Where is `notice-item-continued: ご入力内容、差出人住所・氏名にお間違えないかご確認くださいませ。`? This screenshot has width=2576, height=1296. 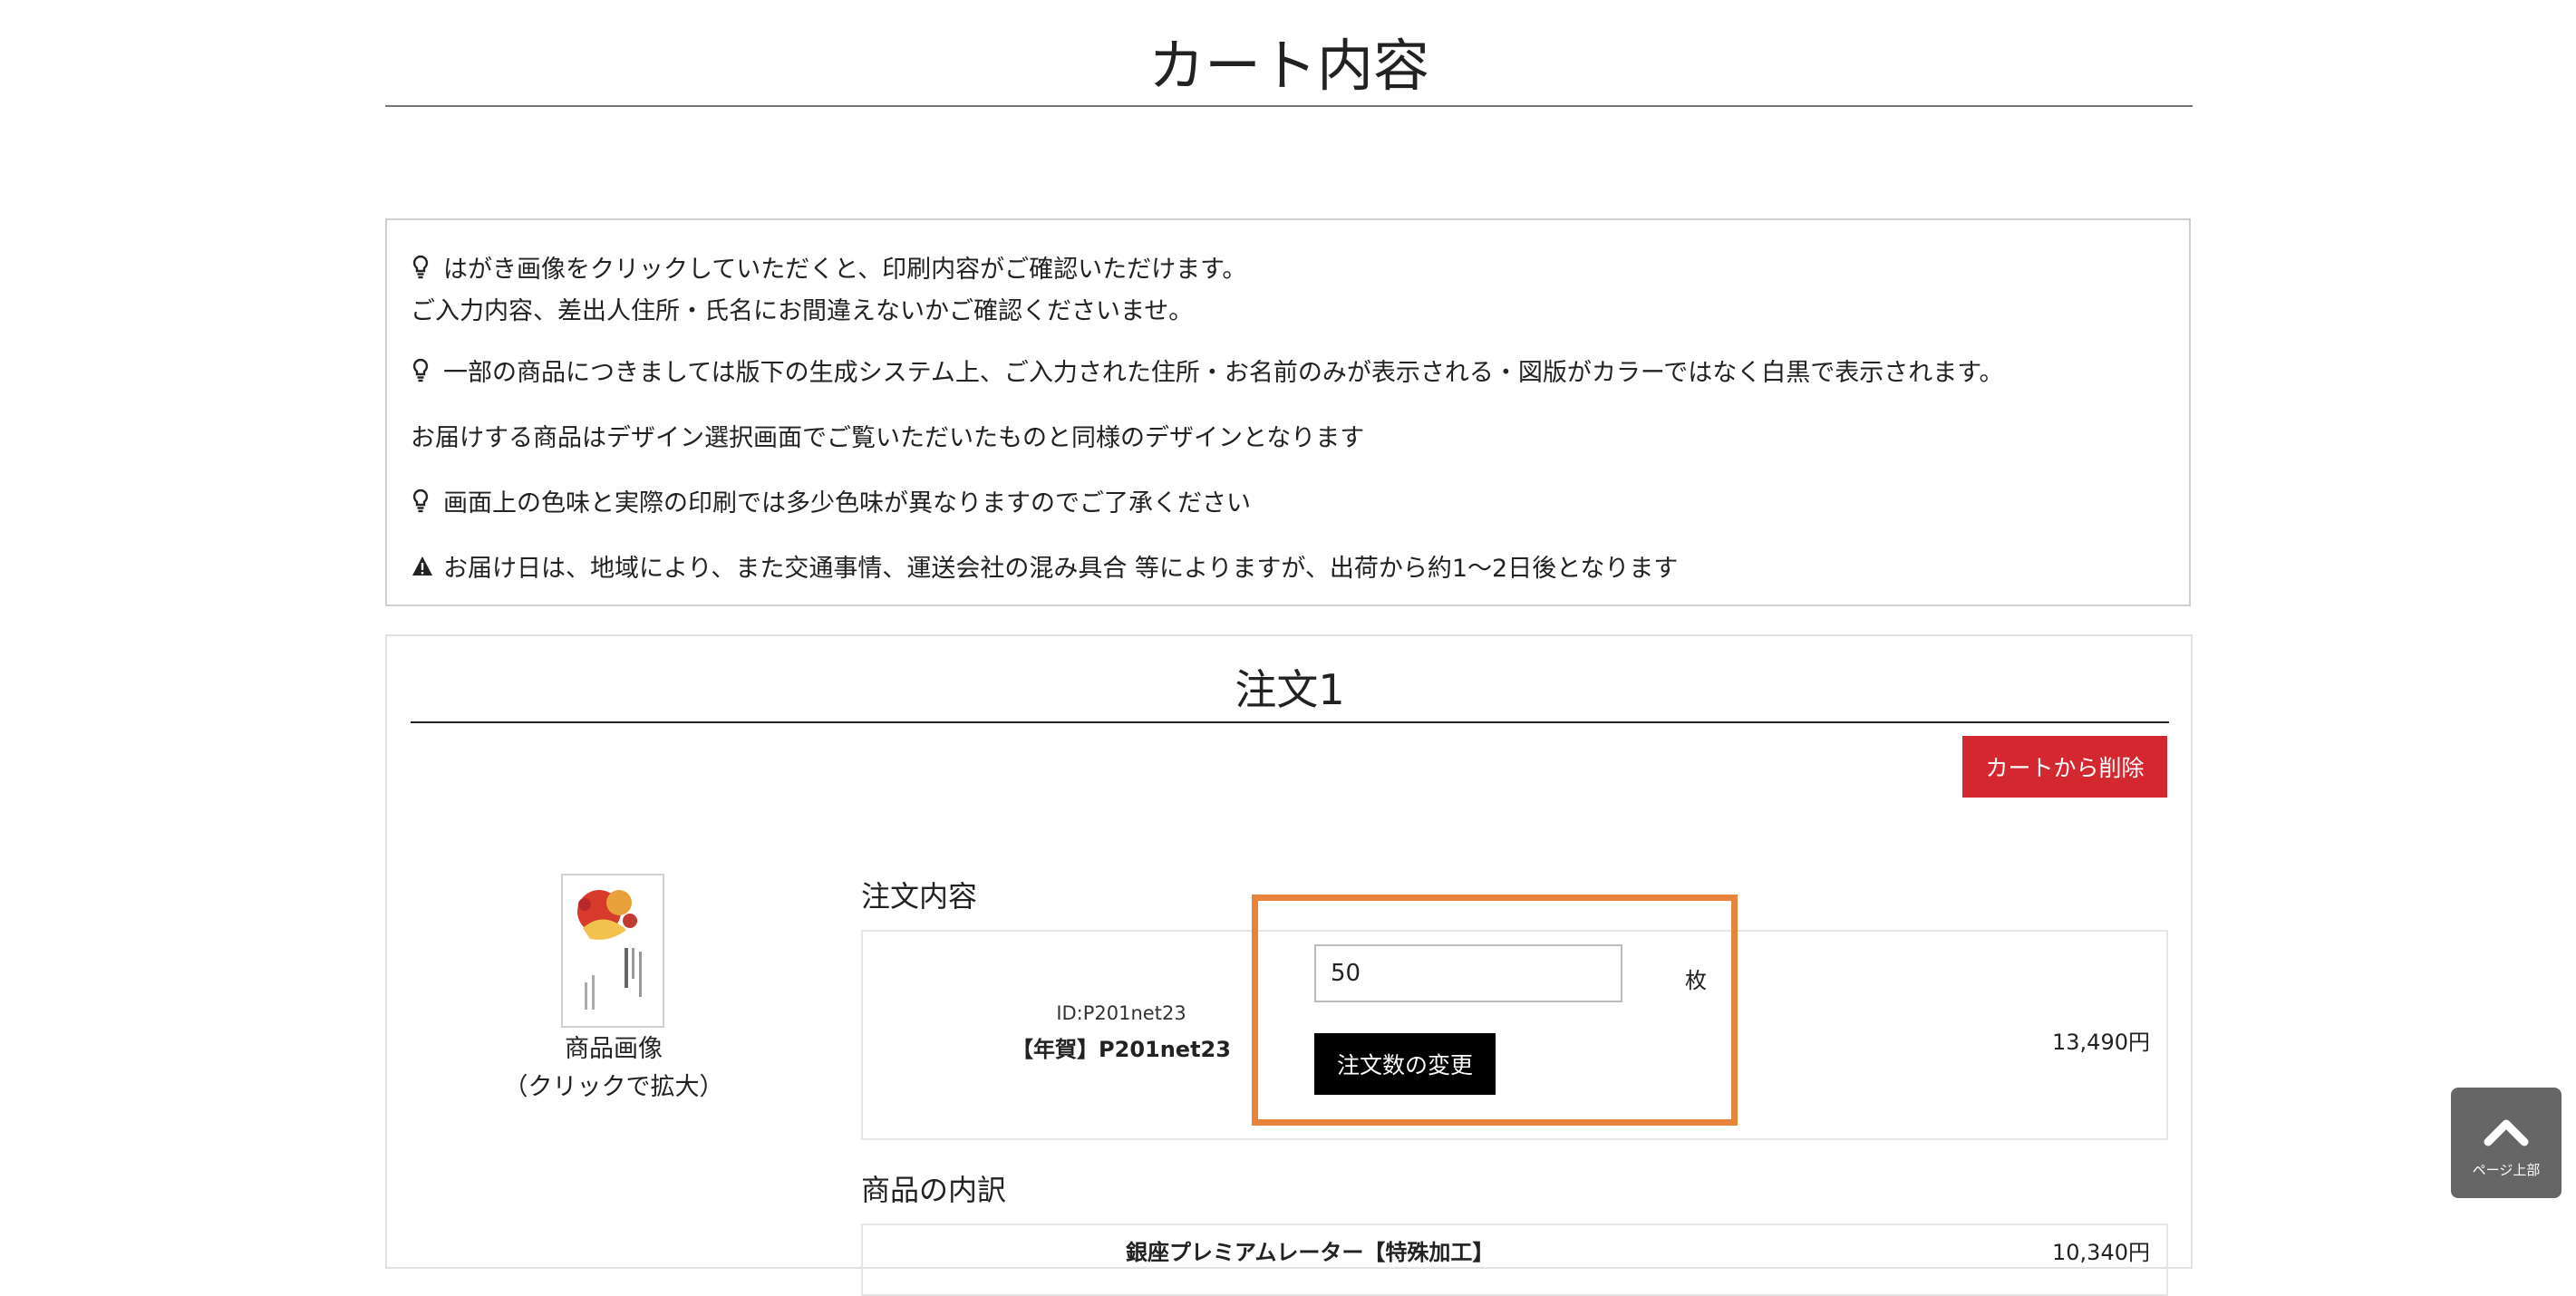
notice-item-continued: ご入力内容、差出人住所・氏名にお間違えないかご確認くださいませ。 is located at coordinates (802, 311).